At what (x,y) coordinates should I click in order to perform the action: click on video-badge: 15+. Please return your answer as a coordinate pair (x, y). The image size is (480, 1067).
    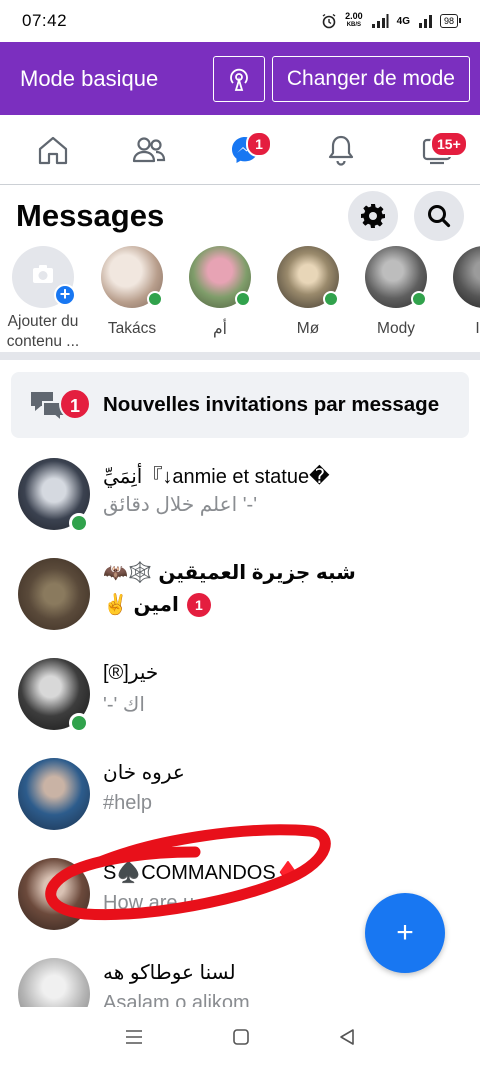
    Looking at the image, I should click on (449, 143).